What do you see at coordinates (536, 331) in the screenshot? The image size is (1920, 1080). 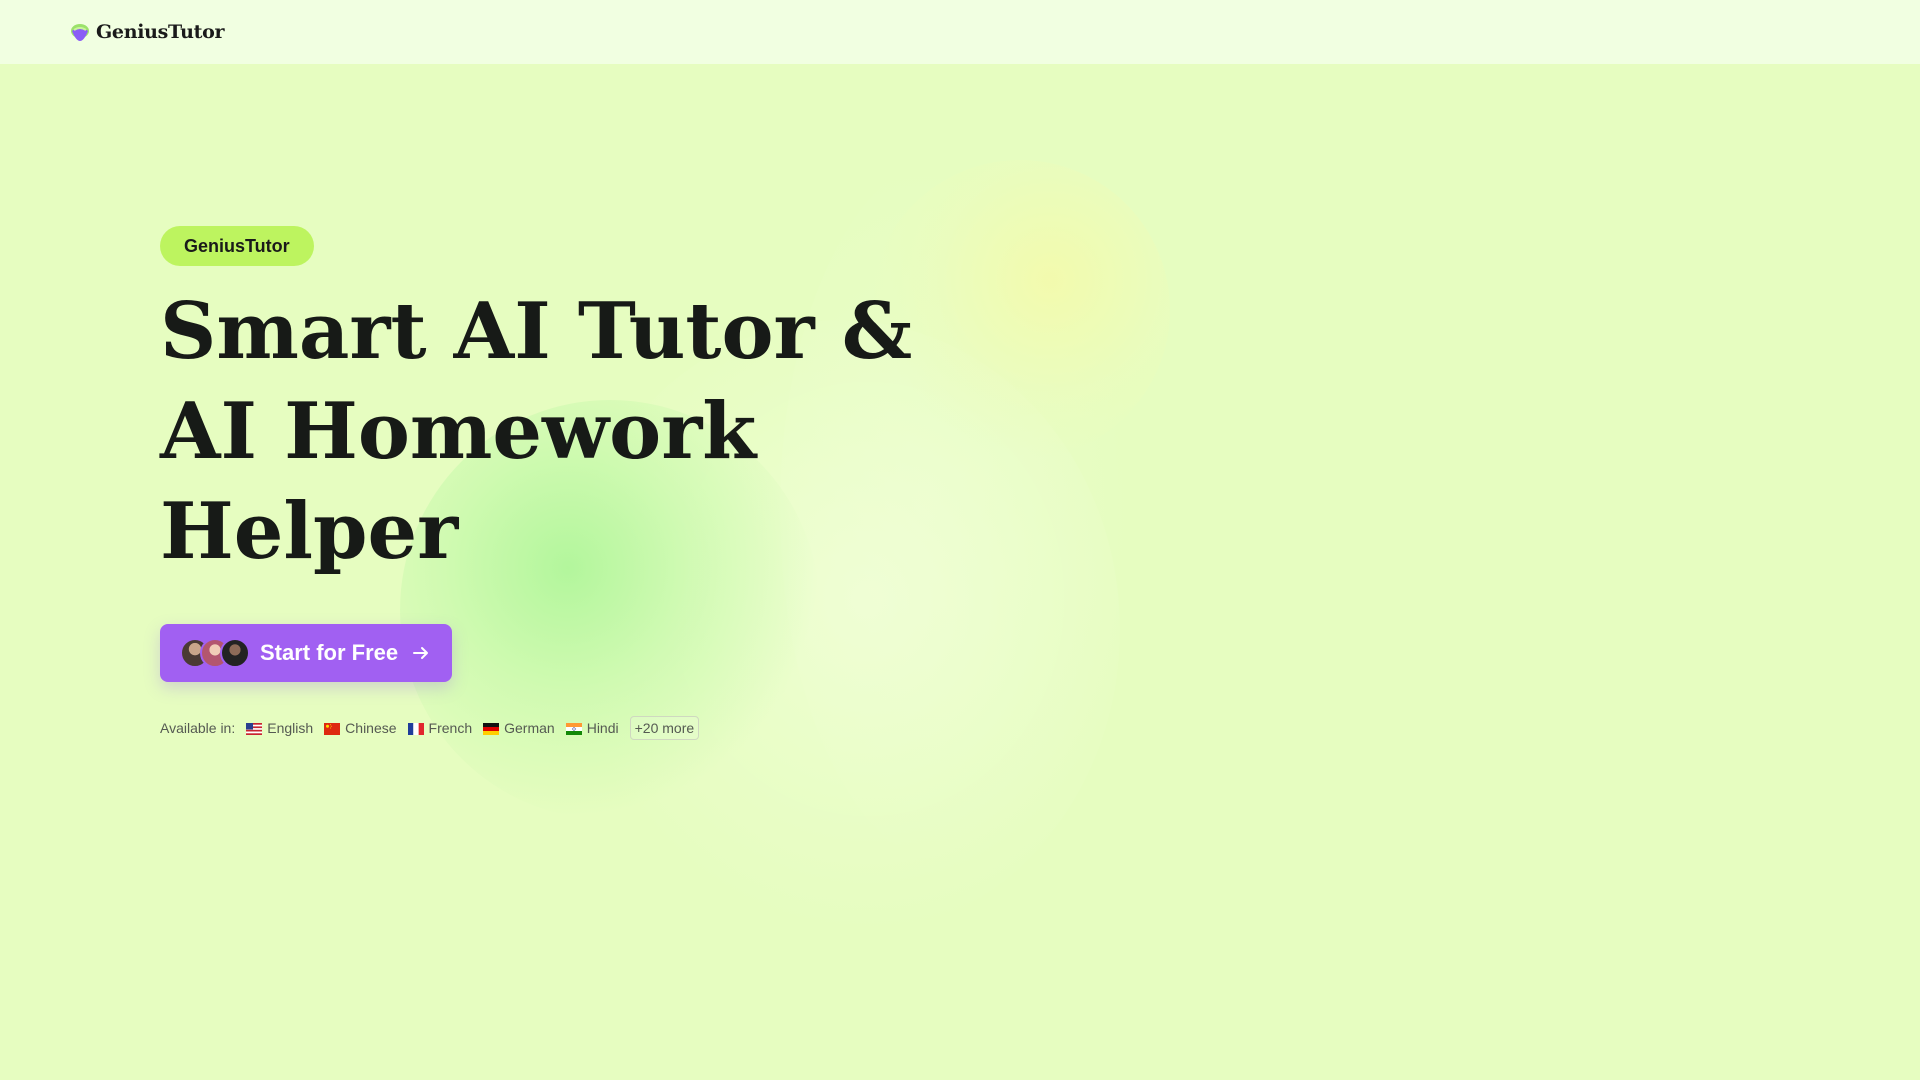 I see `headline-line: Smart AI Tutor &` at bounding box center [536, 331].